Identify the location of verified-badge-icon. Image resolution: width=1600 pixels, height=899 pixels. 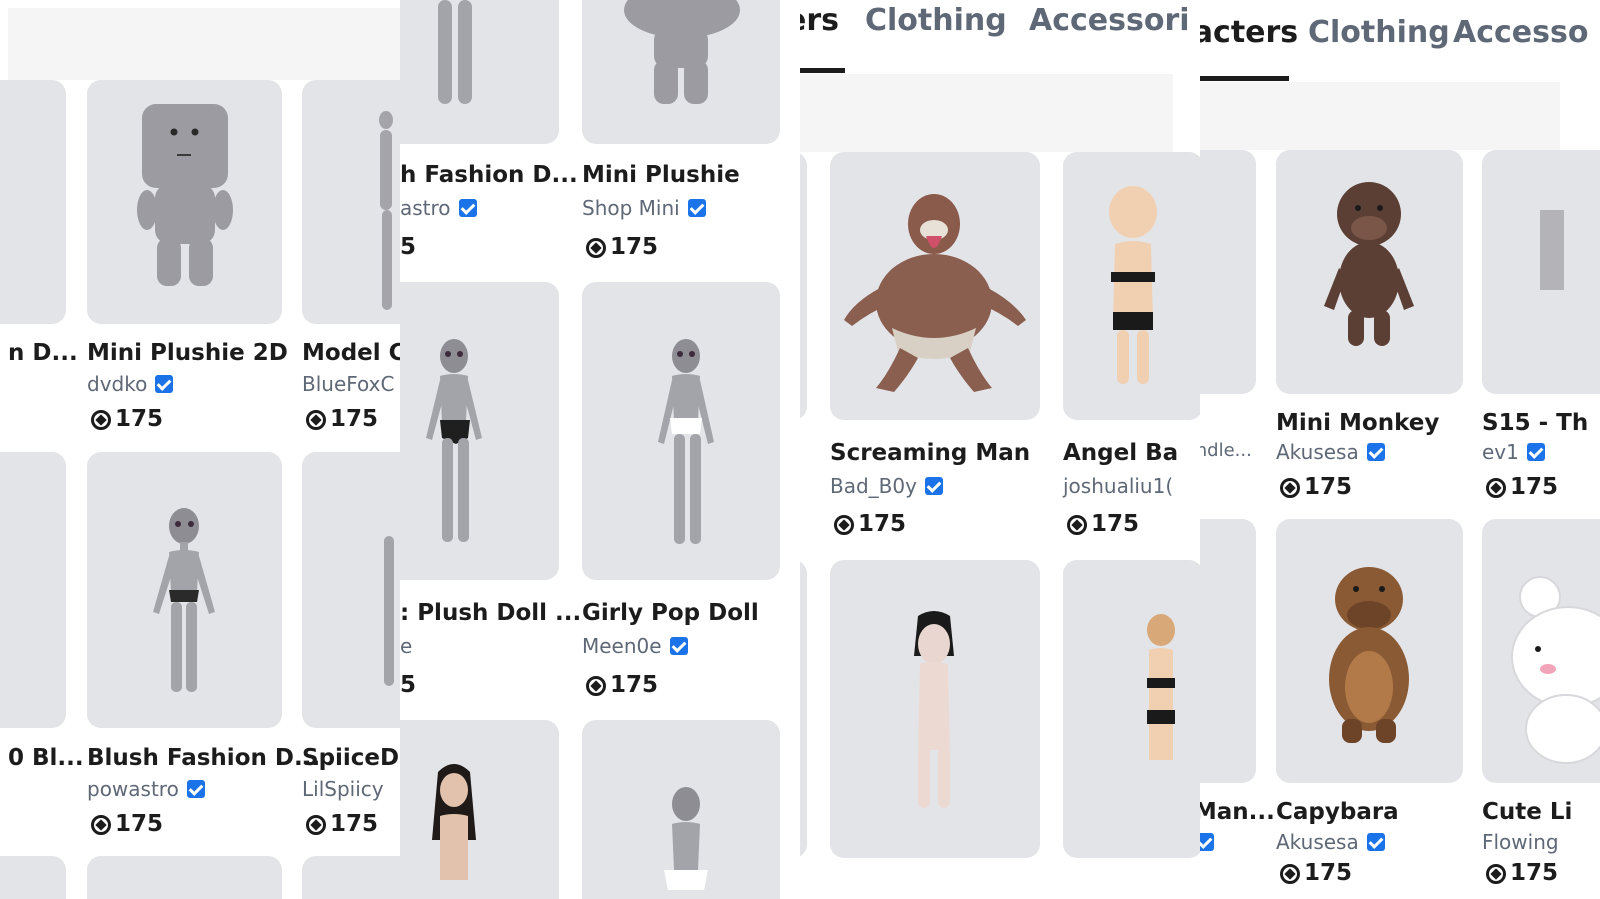
(1375, 452).